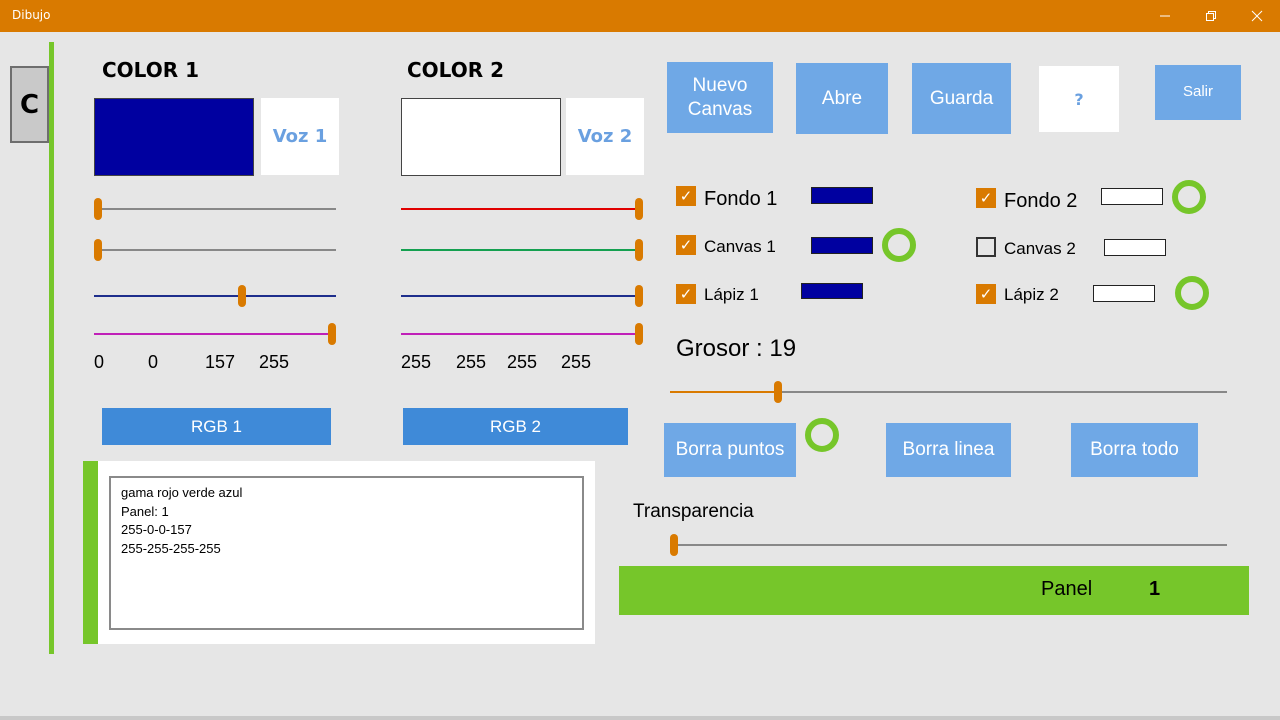 This screenshot has height=720, width=1280. I want to click on lapiz2-checkbox: ✓, so click(986, 294).